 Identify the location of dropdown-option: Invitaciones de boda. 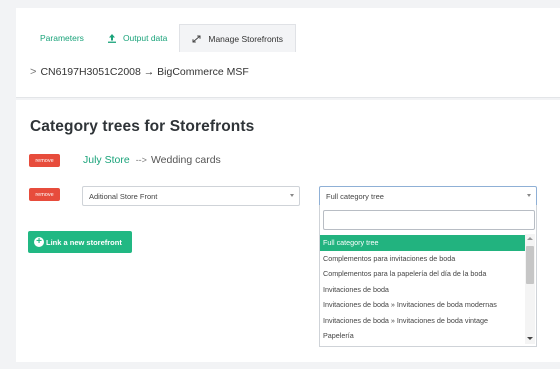
(422, 290).